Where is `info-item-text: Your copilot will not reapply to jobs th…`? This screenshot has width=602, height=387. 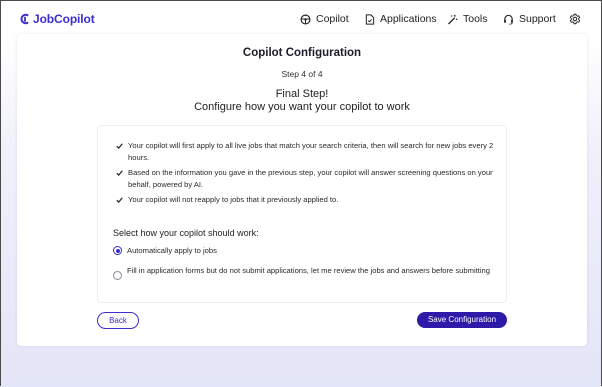 info-item-text: Your copilot will not reapply to jobs th… is located at coordinates (233, 199).